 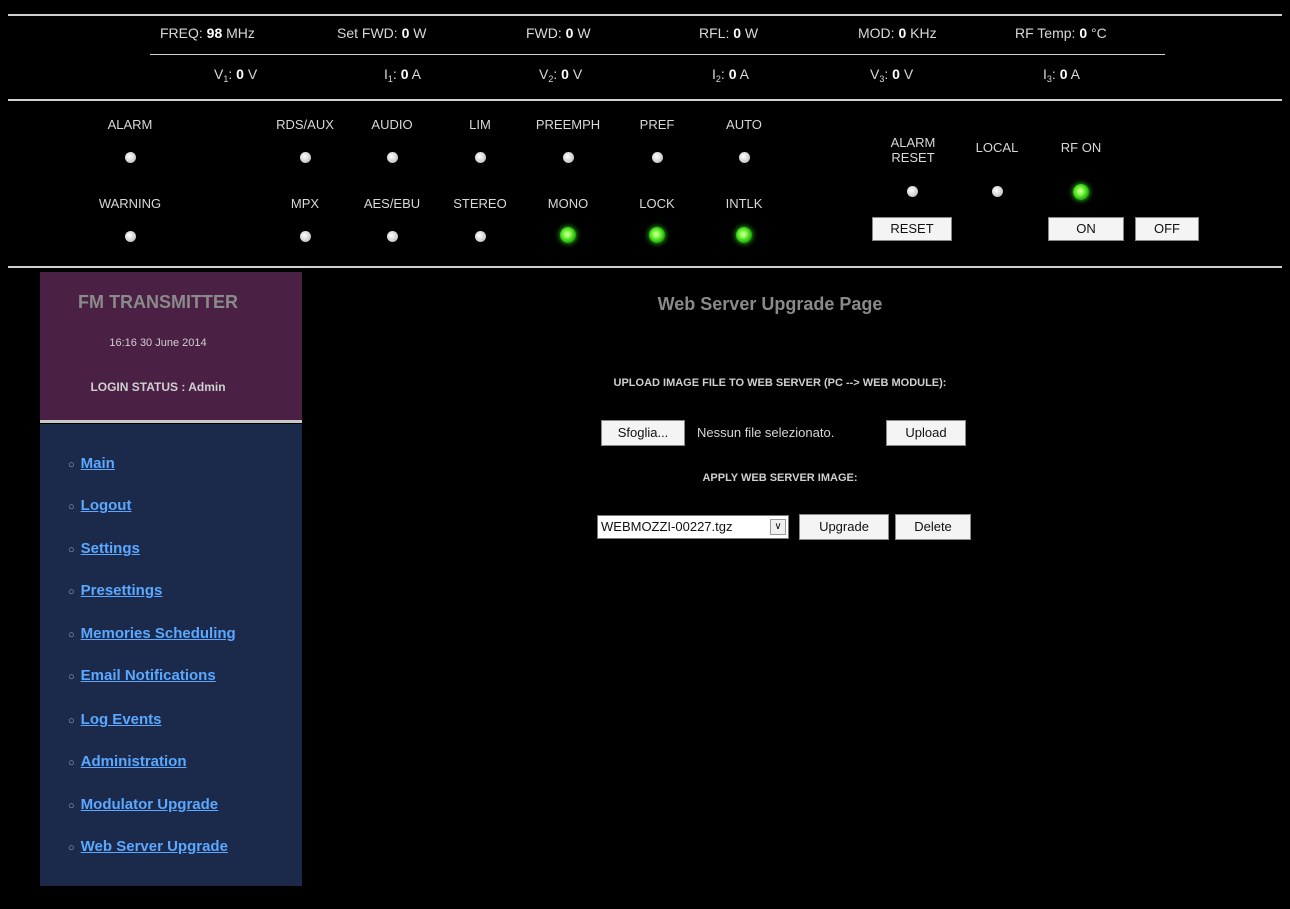 I want to click on set-fwd-readout: Set FWD: 0 W, so click(x=382, y=33).